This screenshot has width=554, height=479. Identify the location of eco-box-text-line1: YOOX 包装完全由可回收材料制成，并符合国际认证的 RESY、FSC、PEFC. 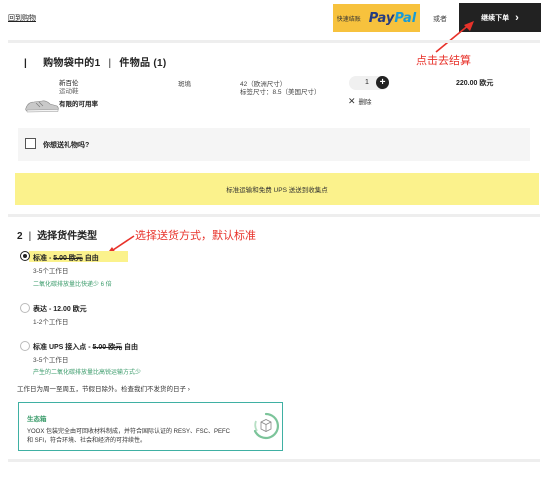
(129, 432).